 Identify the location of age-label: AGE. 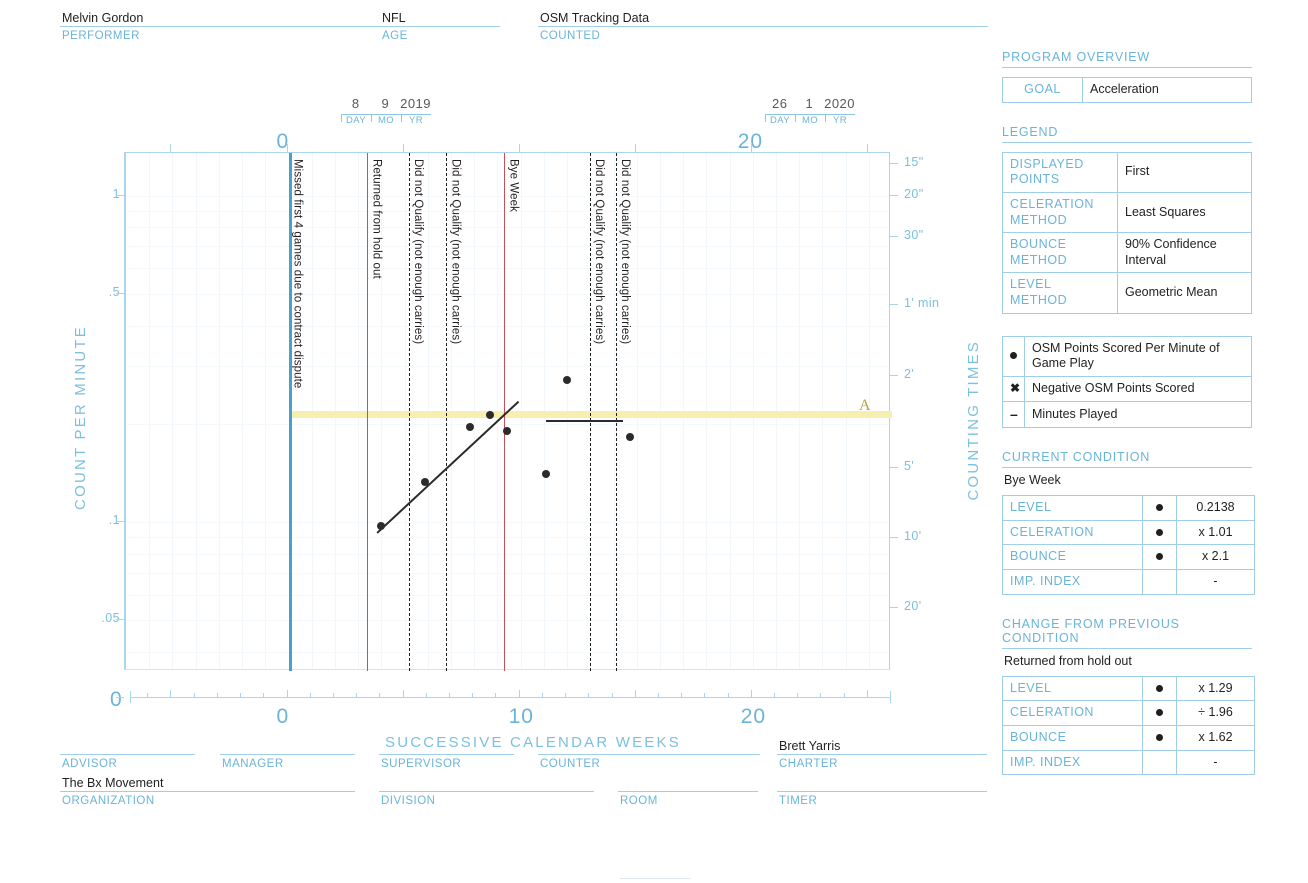
(395, 36).